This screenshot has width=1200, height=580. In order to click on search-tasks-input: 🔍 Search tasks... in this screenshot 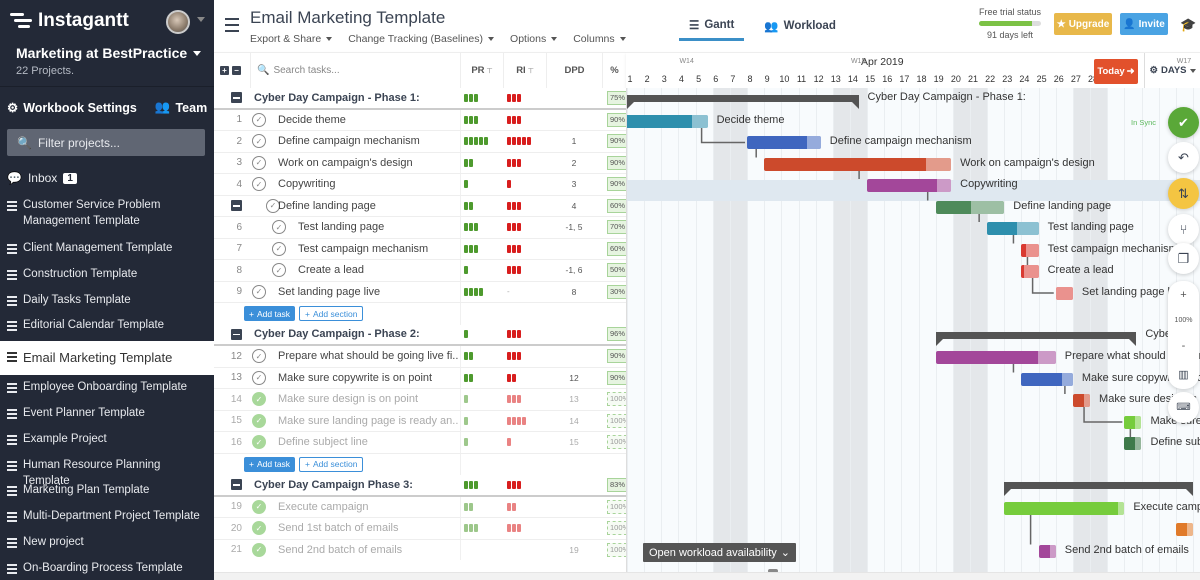, I will do `click(355, 70)`.